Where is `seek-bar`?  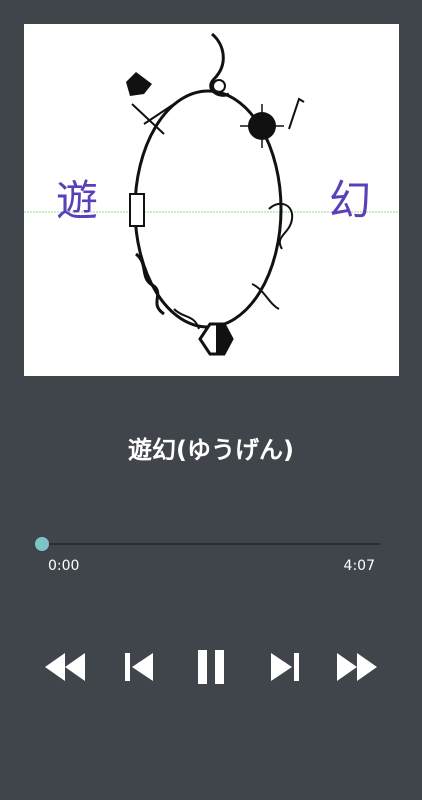 seek-bar is located at coordinates (207, 544).